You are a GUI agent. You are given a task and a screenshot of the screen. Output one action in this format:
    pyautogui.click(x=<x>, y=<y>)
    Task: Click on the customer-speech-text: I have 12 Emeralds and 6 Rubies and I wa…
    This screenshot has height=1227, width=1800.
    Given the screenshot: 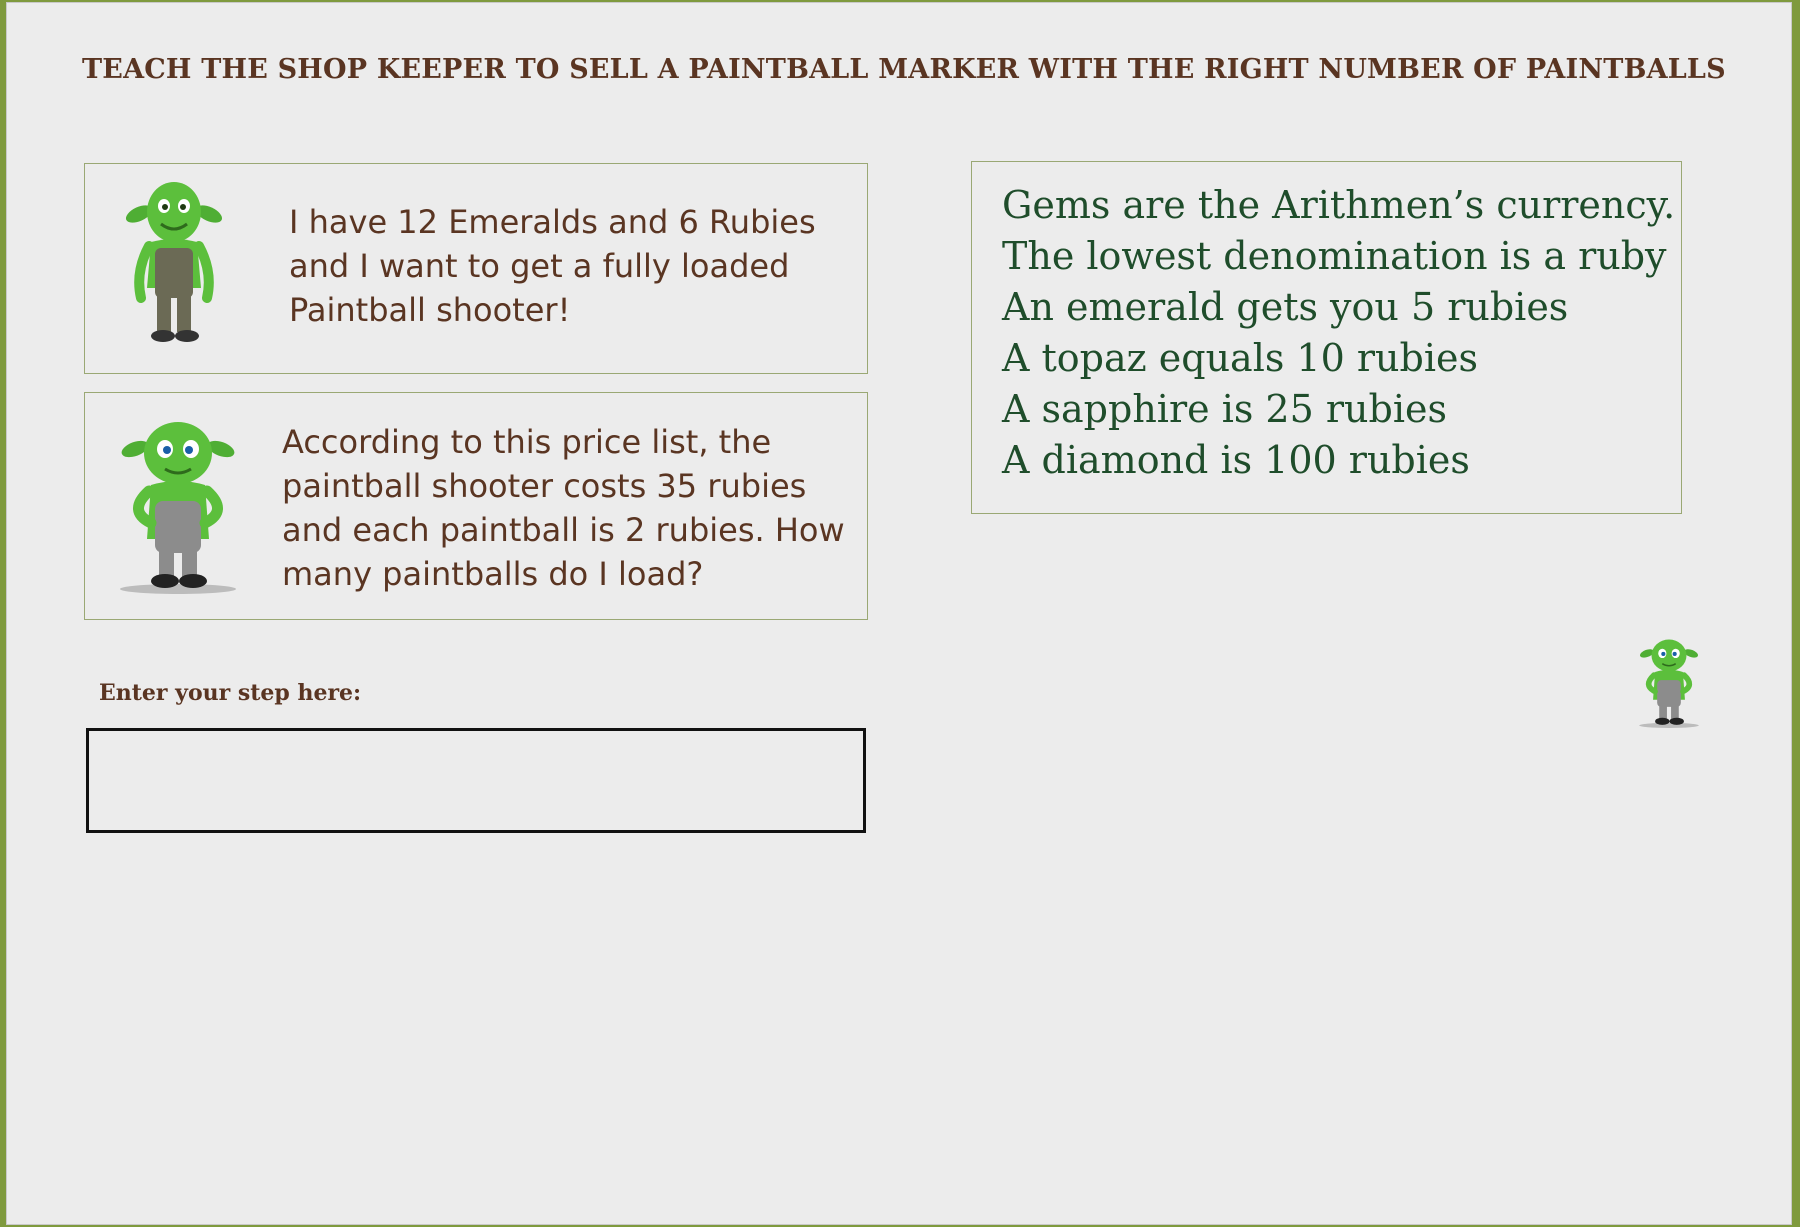 What is the action you would take?
    pyautogui.click(x=552, y=266)
    